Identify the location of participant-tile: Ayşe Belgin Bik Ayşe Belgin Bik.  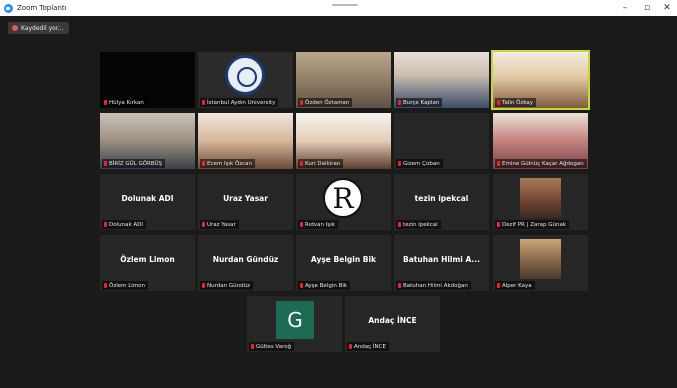
(343, 263).